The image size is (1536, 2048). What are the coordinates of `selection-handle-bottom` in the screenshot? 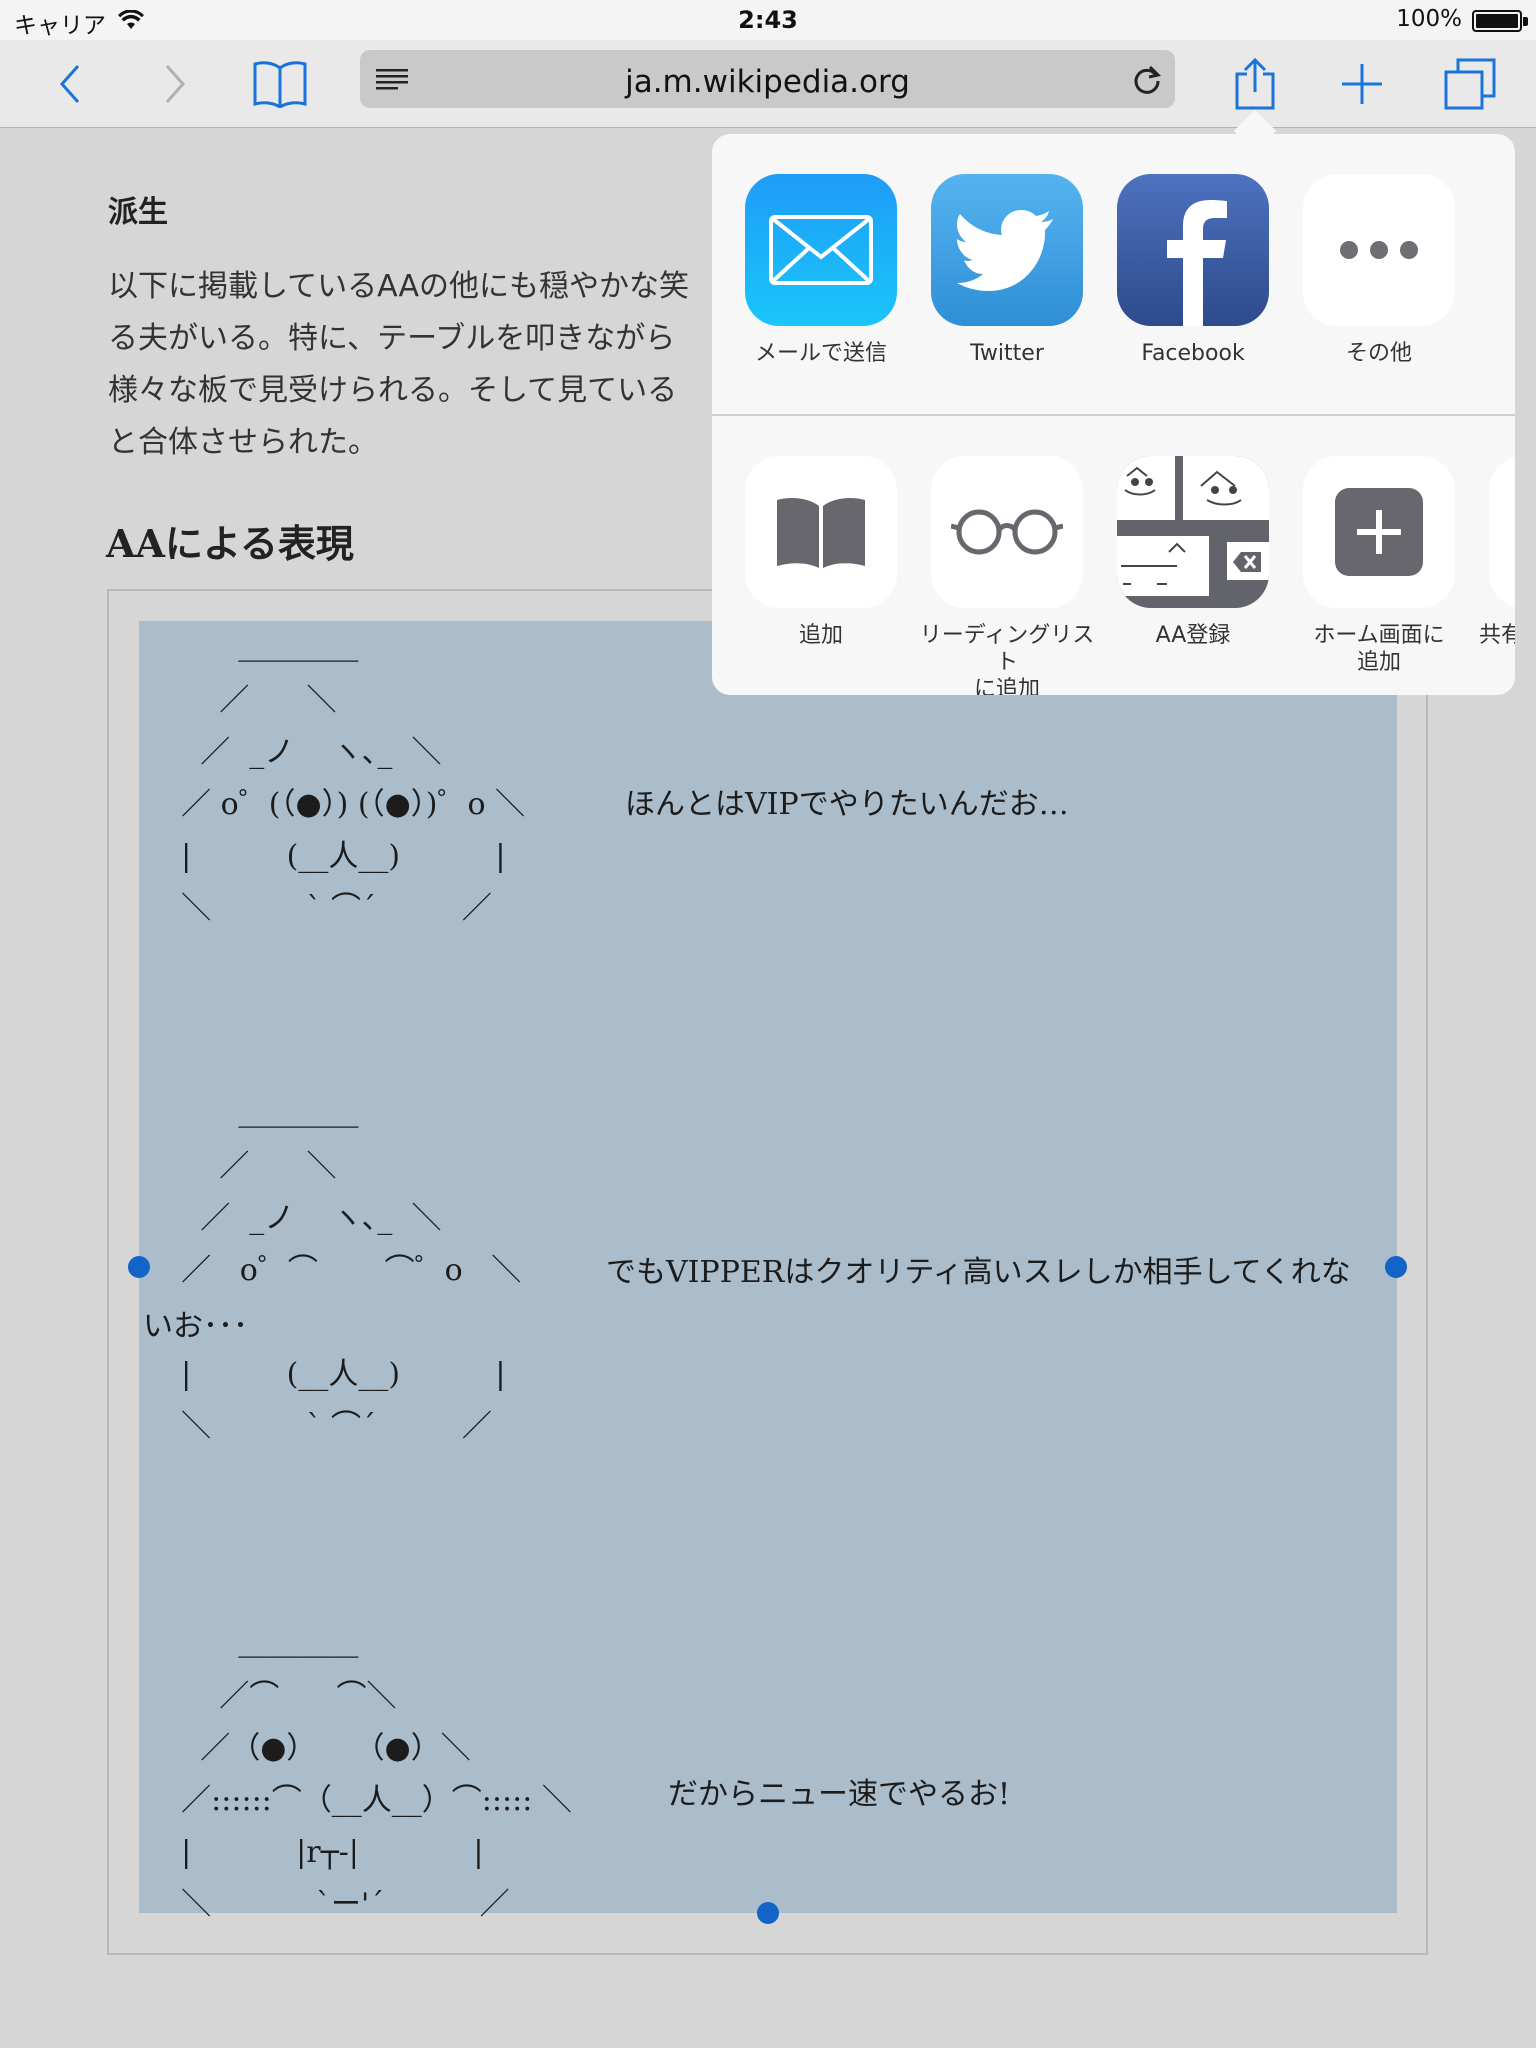 It's located at (768, 1913).